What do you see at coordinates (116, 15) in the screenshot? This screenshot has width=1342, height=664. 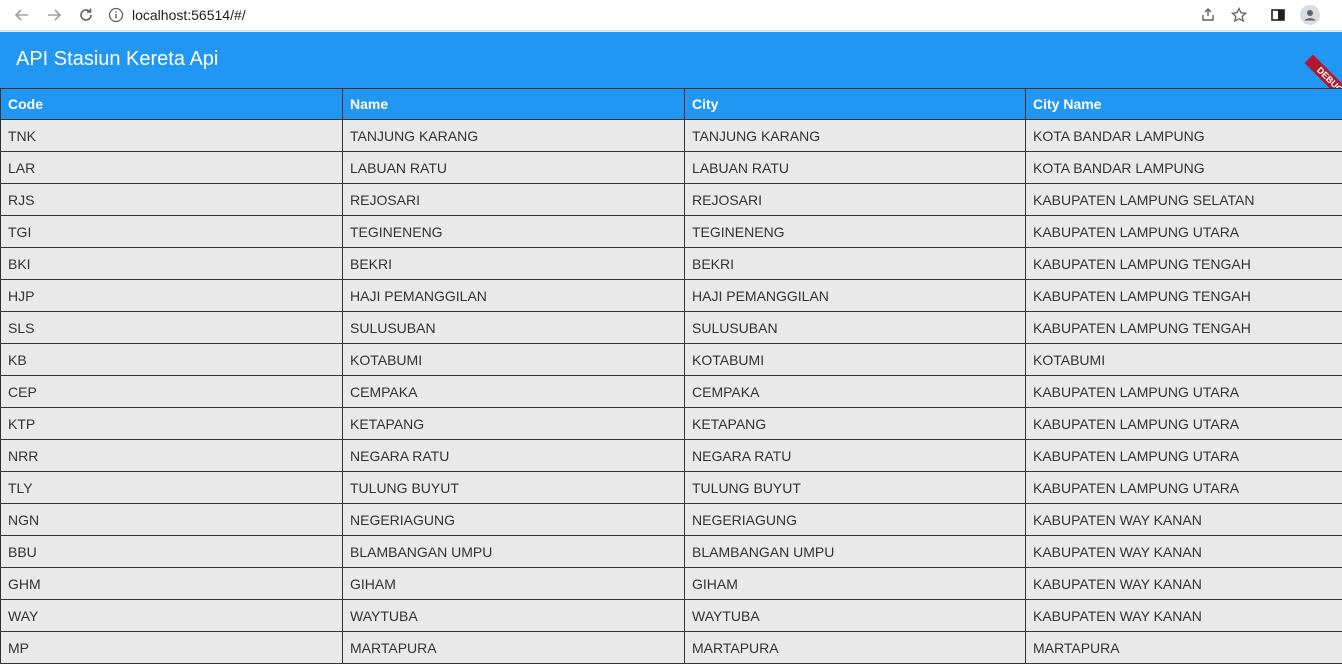 I see `site-info-icon` at bounding box center [116, 15].